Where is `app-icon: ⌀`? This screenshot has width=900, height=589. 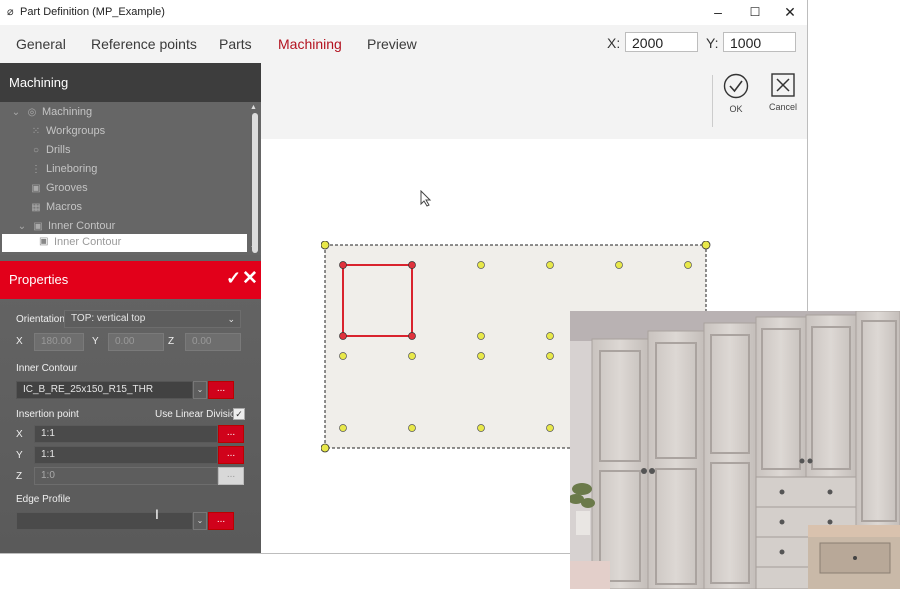
app-icon: ⌀ is located at coordinates (10, 12).